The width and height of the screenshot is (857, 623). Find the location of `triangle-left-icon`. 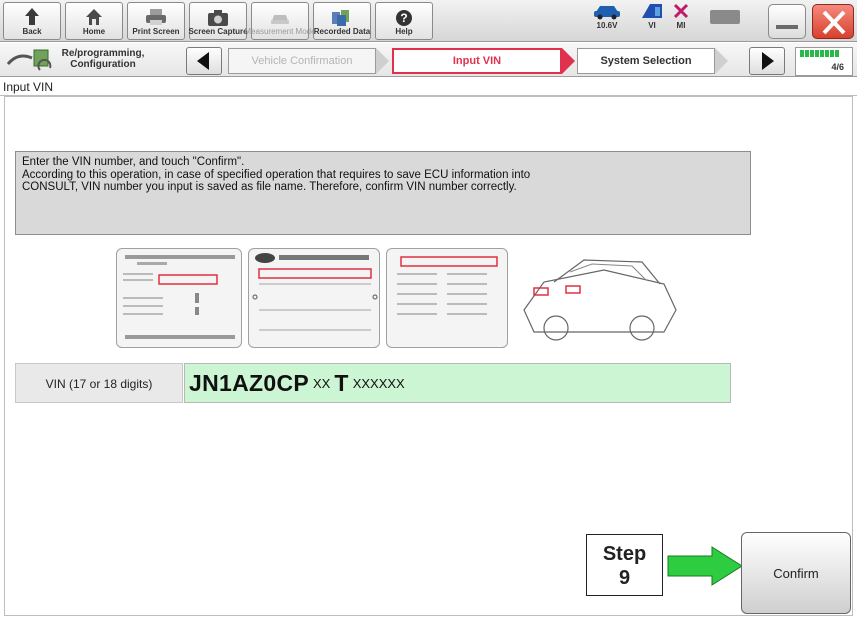

triangle-left-icon is located at coordinates (203, 61).